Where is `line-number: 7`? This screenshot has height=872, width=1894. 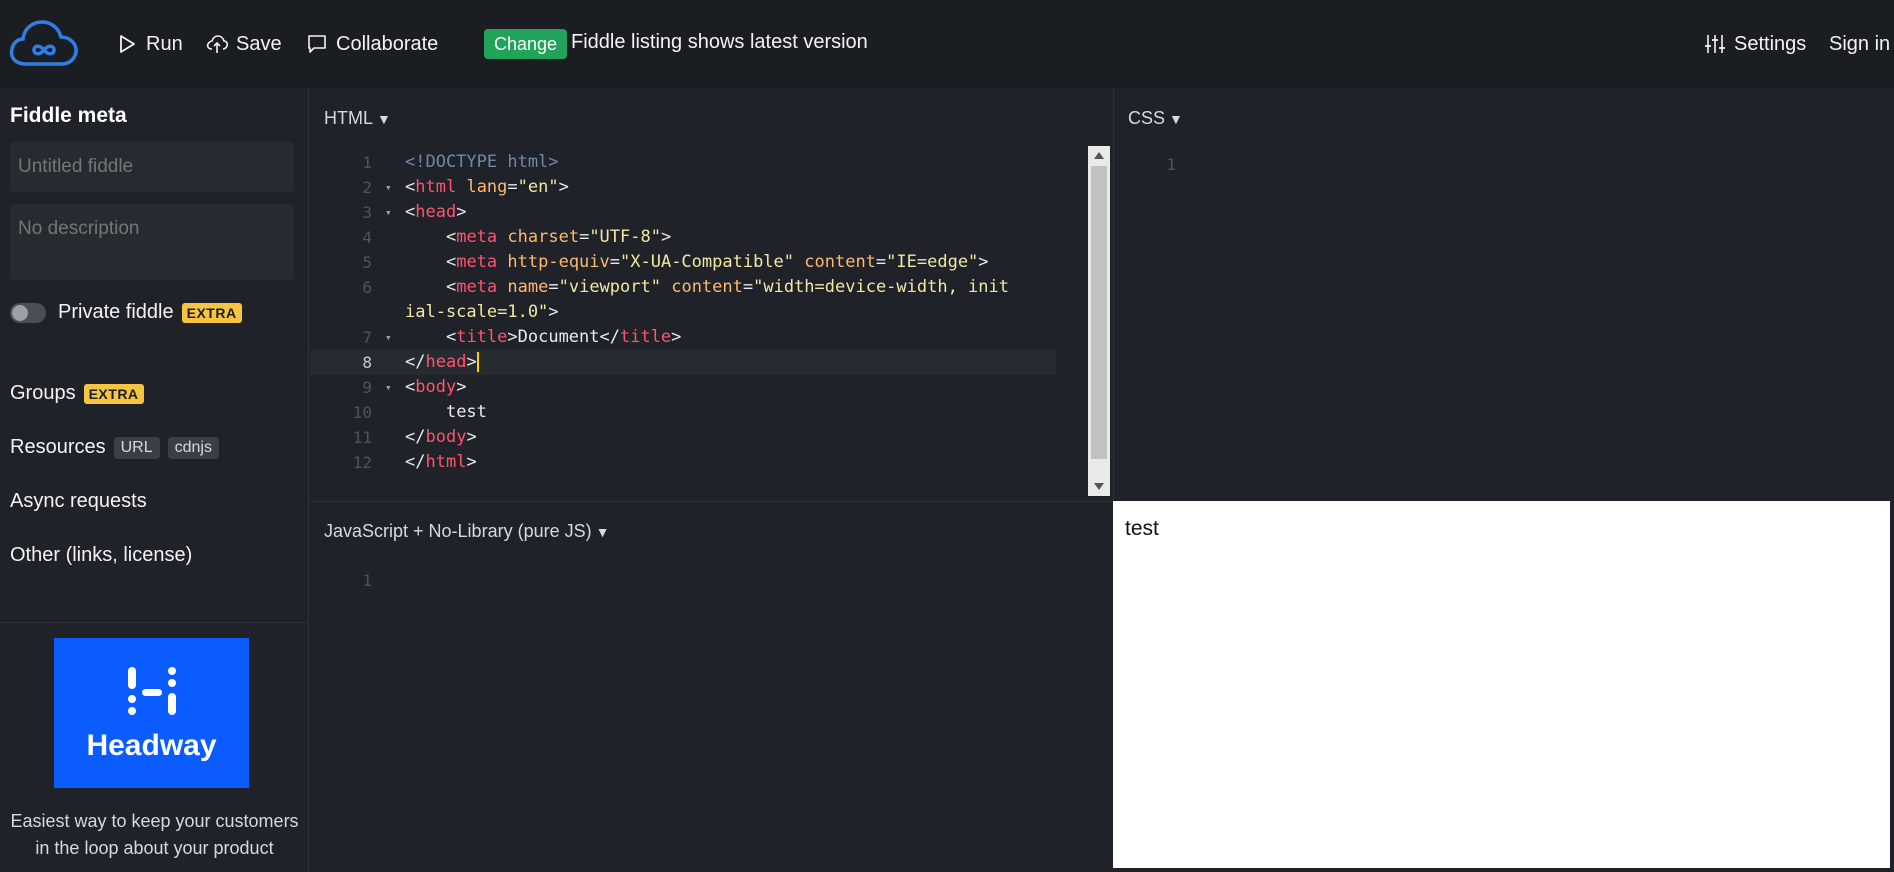
line-number: 7 is located at coordinates (367, 337).